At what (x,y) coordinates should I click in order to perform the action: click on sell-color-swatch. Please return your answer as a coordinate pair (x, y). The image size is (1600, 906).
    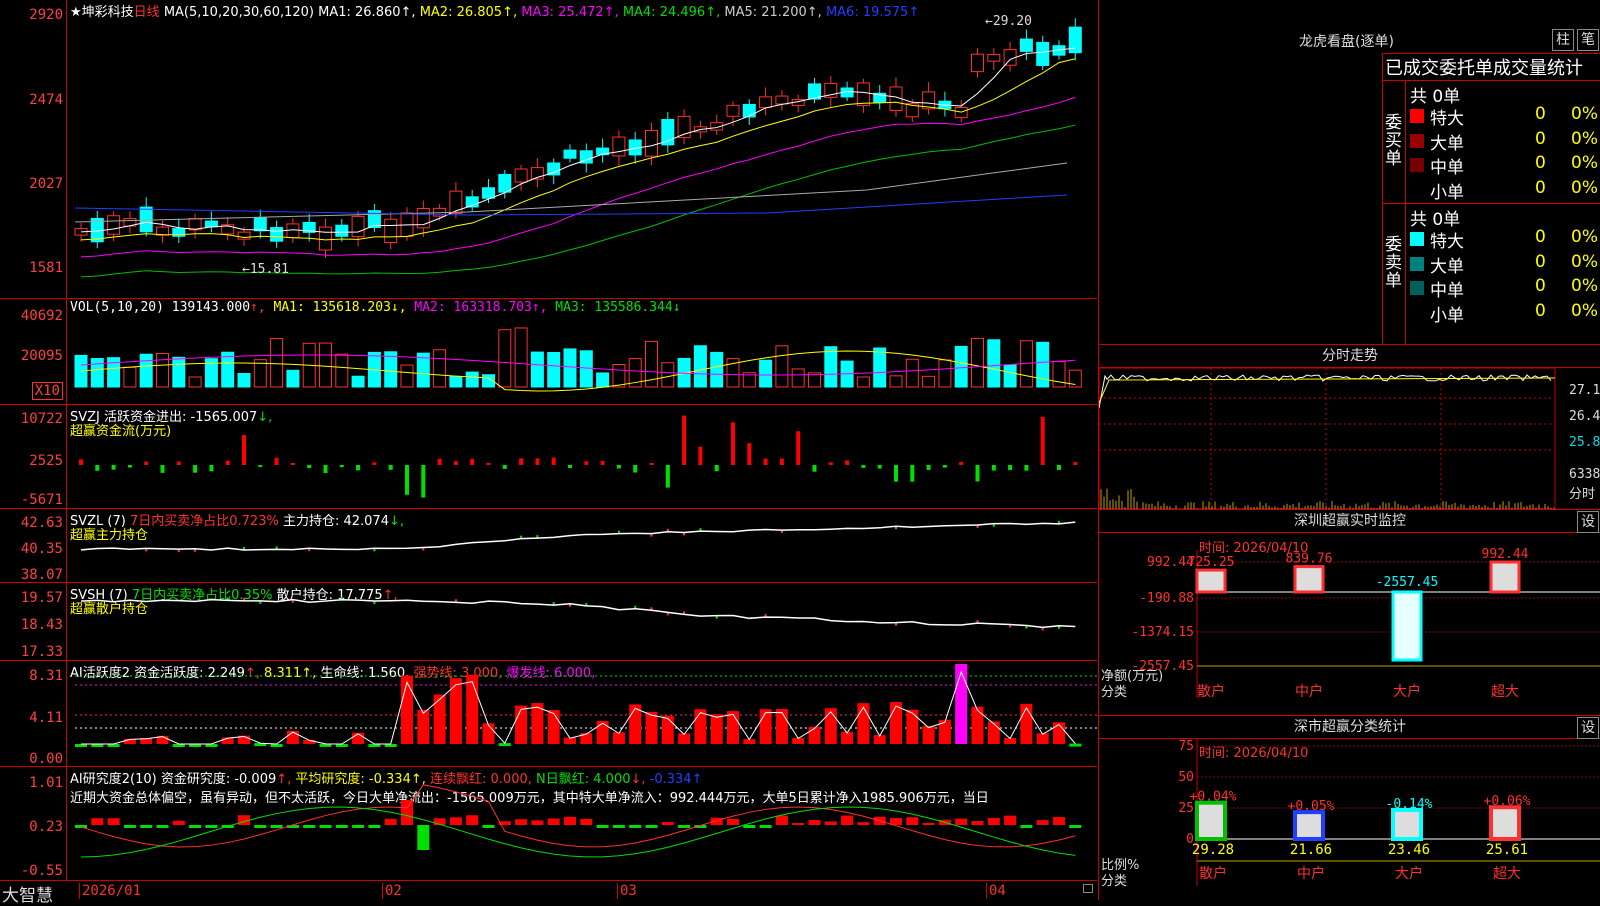
    Looking at the image, I should click on (1417, 312).